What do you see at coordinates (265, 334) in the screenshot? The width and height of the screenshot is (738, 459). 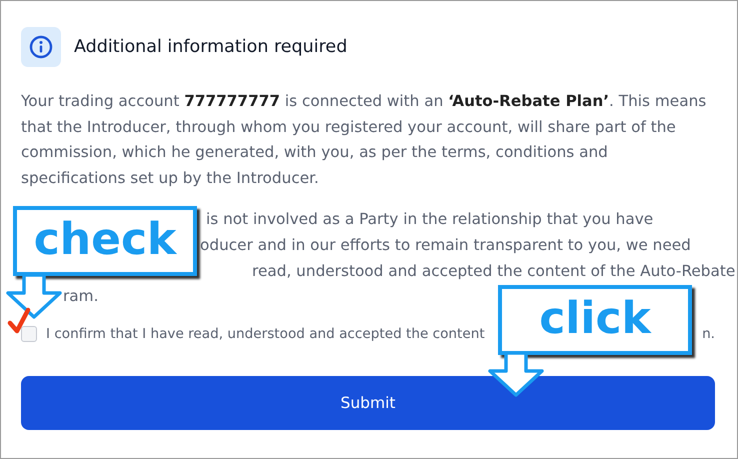 I see `confirm-label: I confirm that I have read, understood and accepted the content` at bounding box center [265, 334].